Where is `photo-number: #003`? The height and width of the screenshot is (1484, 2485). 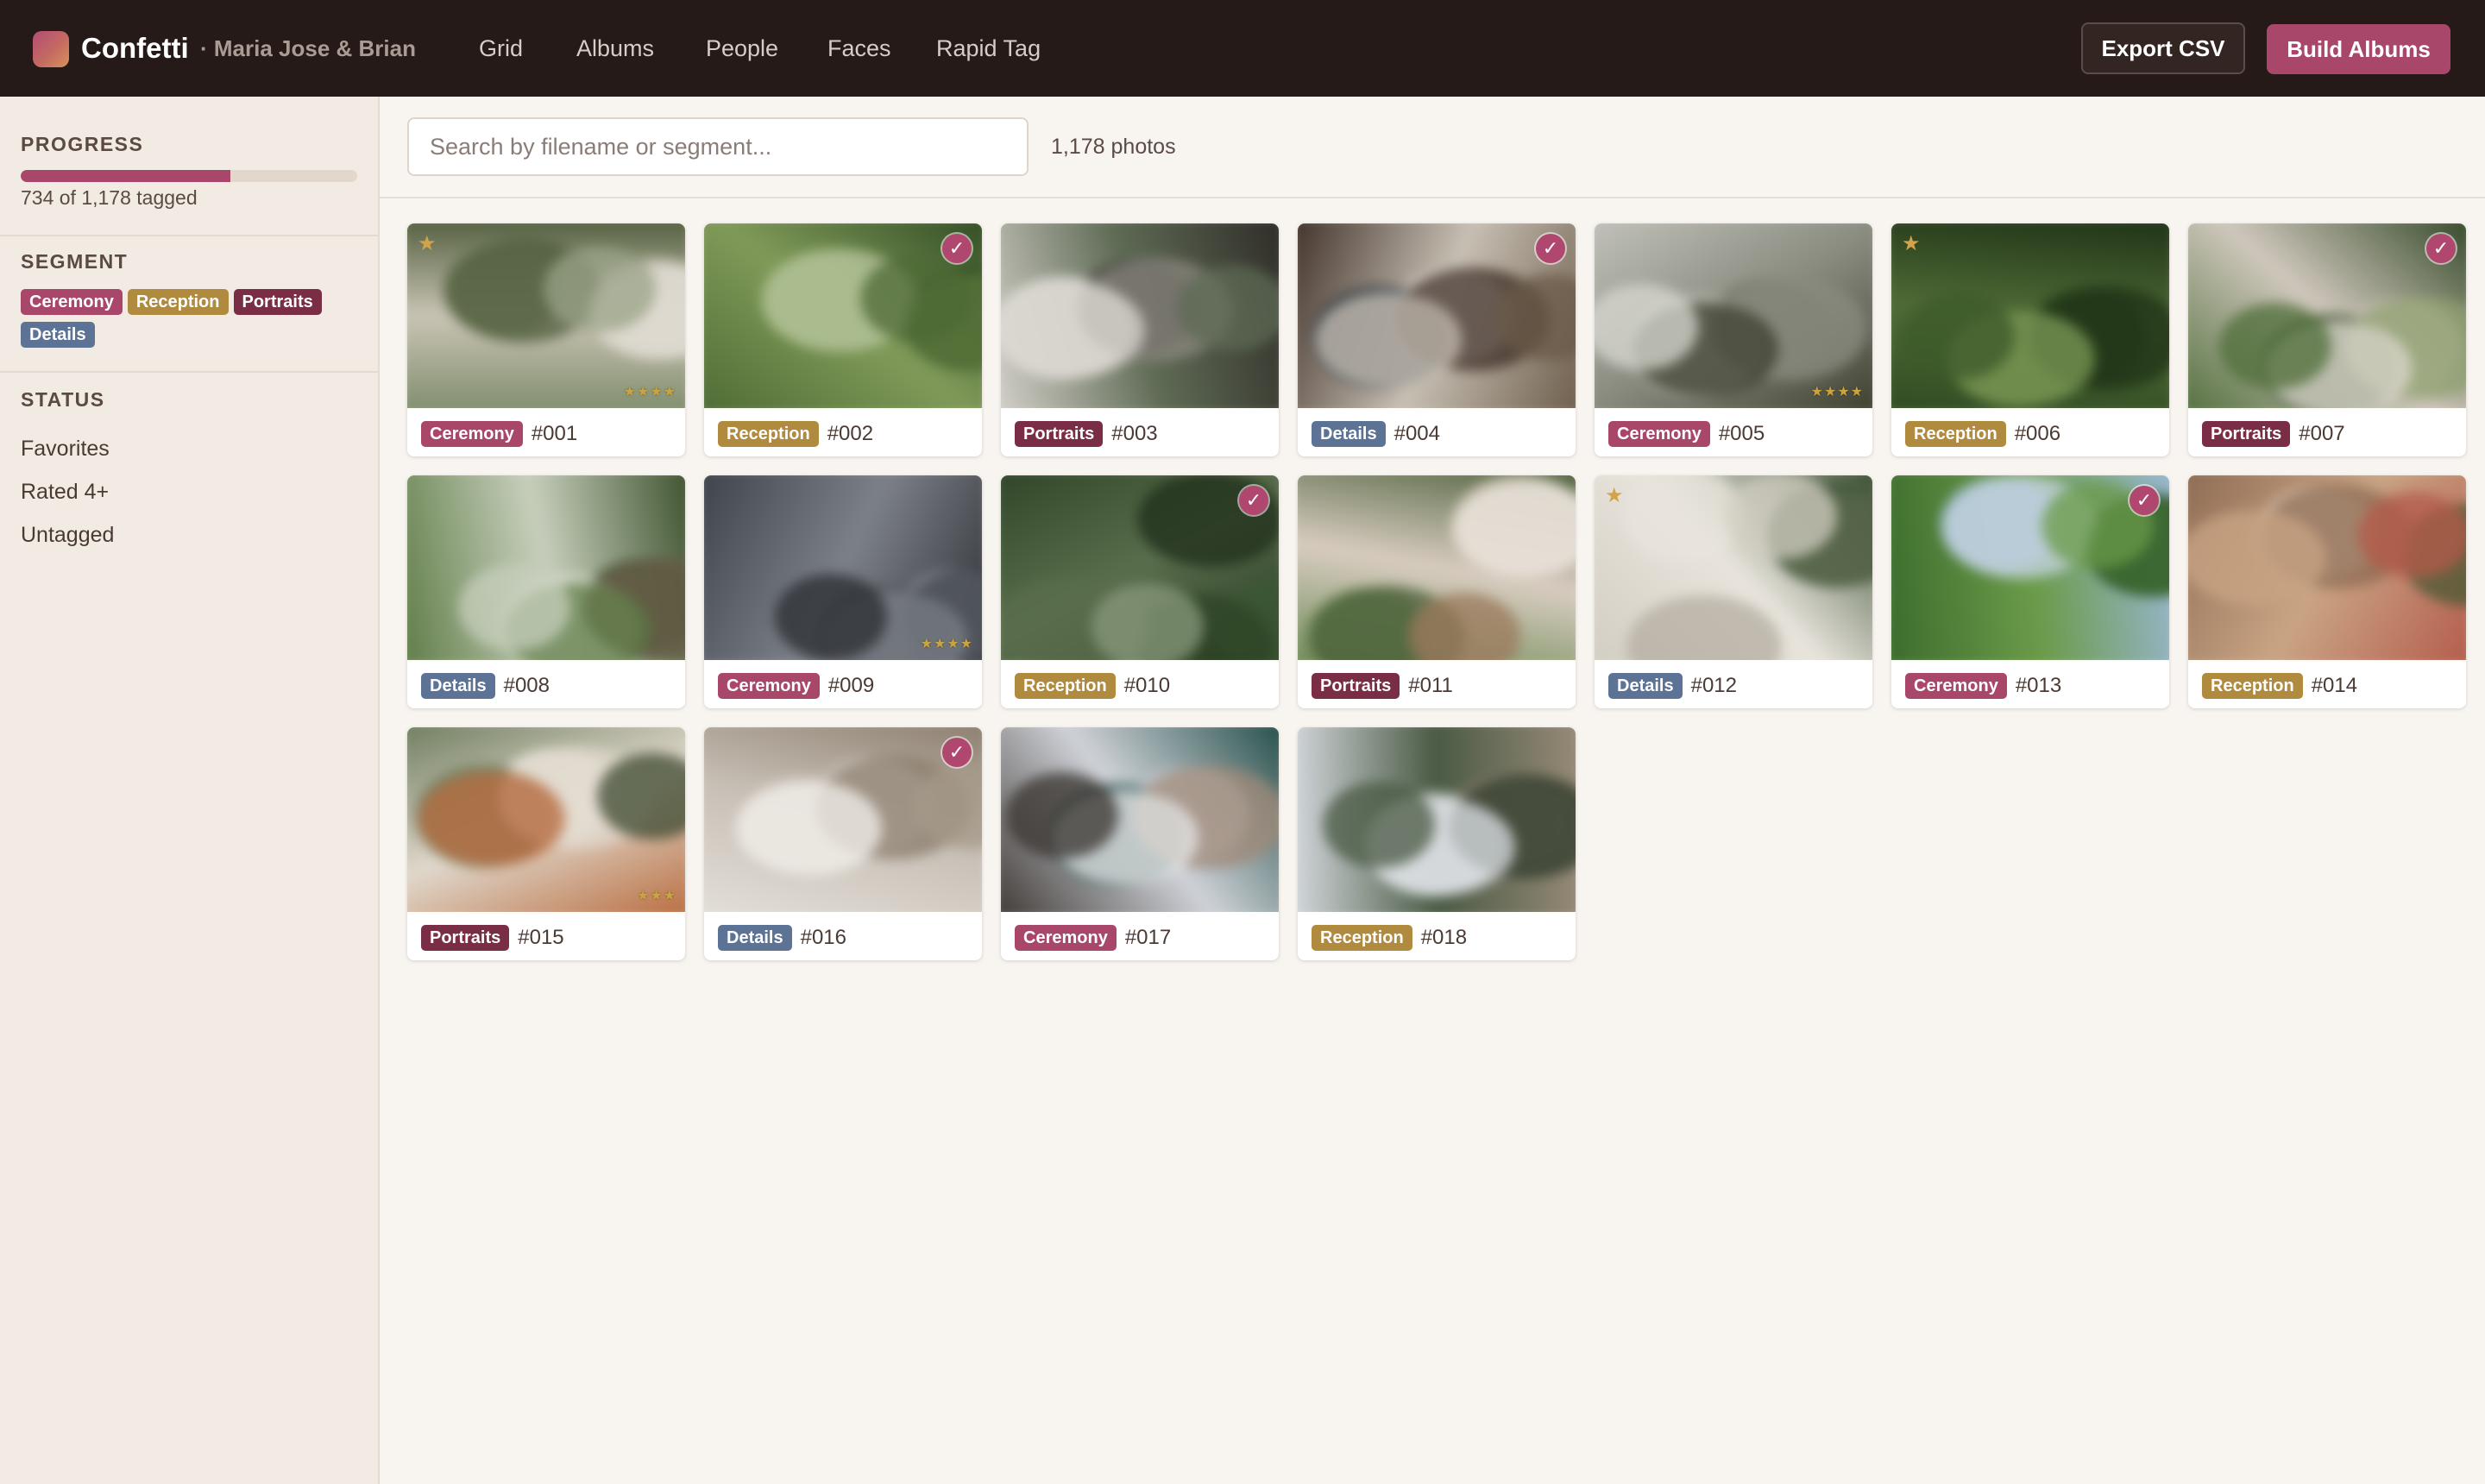 photo-number: #003 is located at coordinates (1134, 433).